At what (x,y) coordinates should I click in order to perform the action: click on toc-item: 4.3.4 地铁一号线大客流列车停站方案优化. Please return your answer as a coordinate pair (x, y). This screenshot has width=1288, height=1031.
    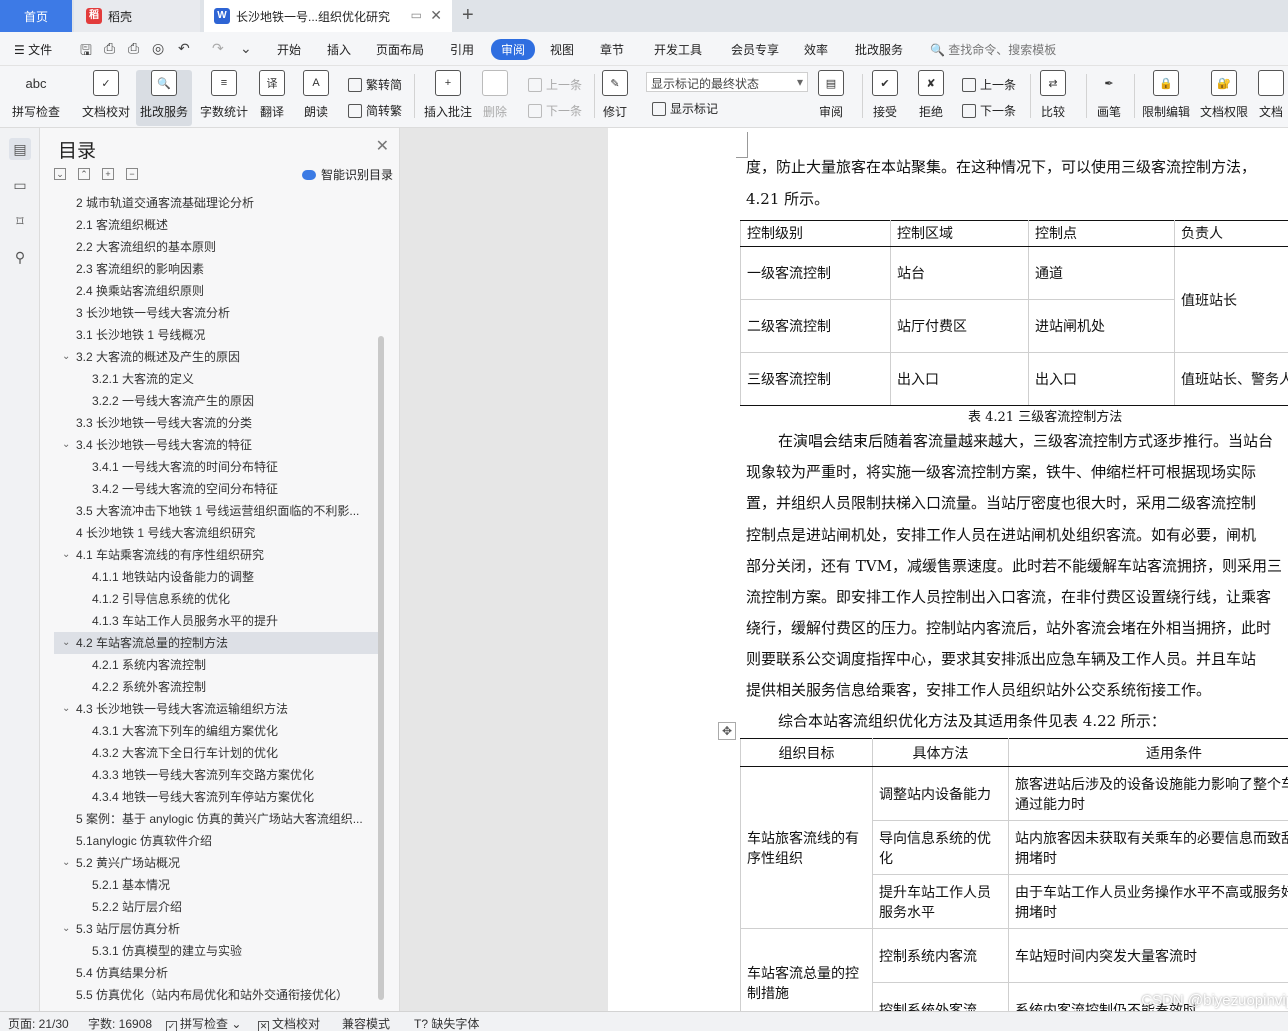
    Looking at the image, I should click on (217, 797).